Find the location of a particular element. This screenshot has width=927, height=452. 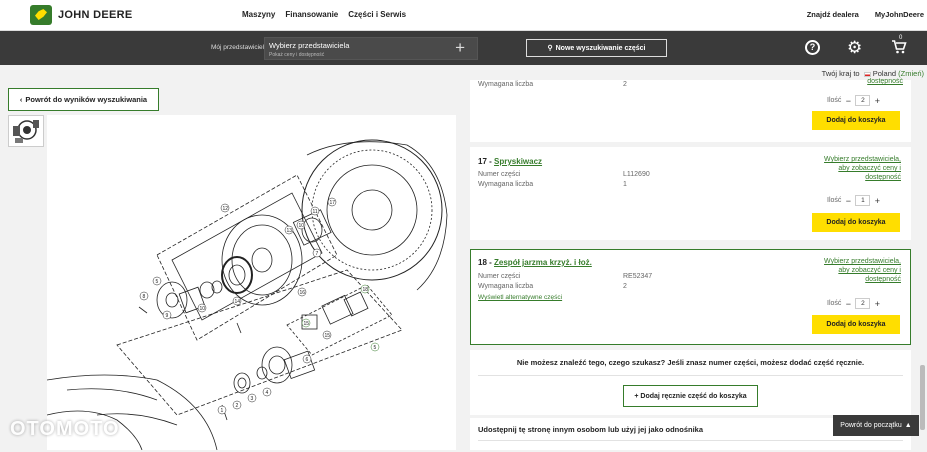

svg-text: 3 is located at coordinates (252, 399).